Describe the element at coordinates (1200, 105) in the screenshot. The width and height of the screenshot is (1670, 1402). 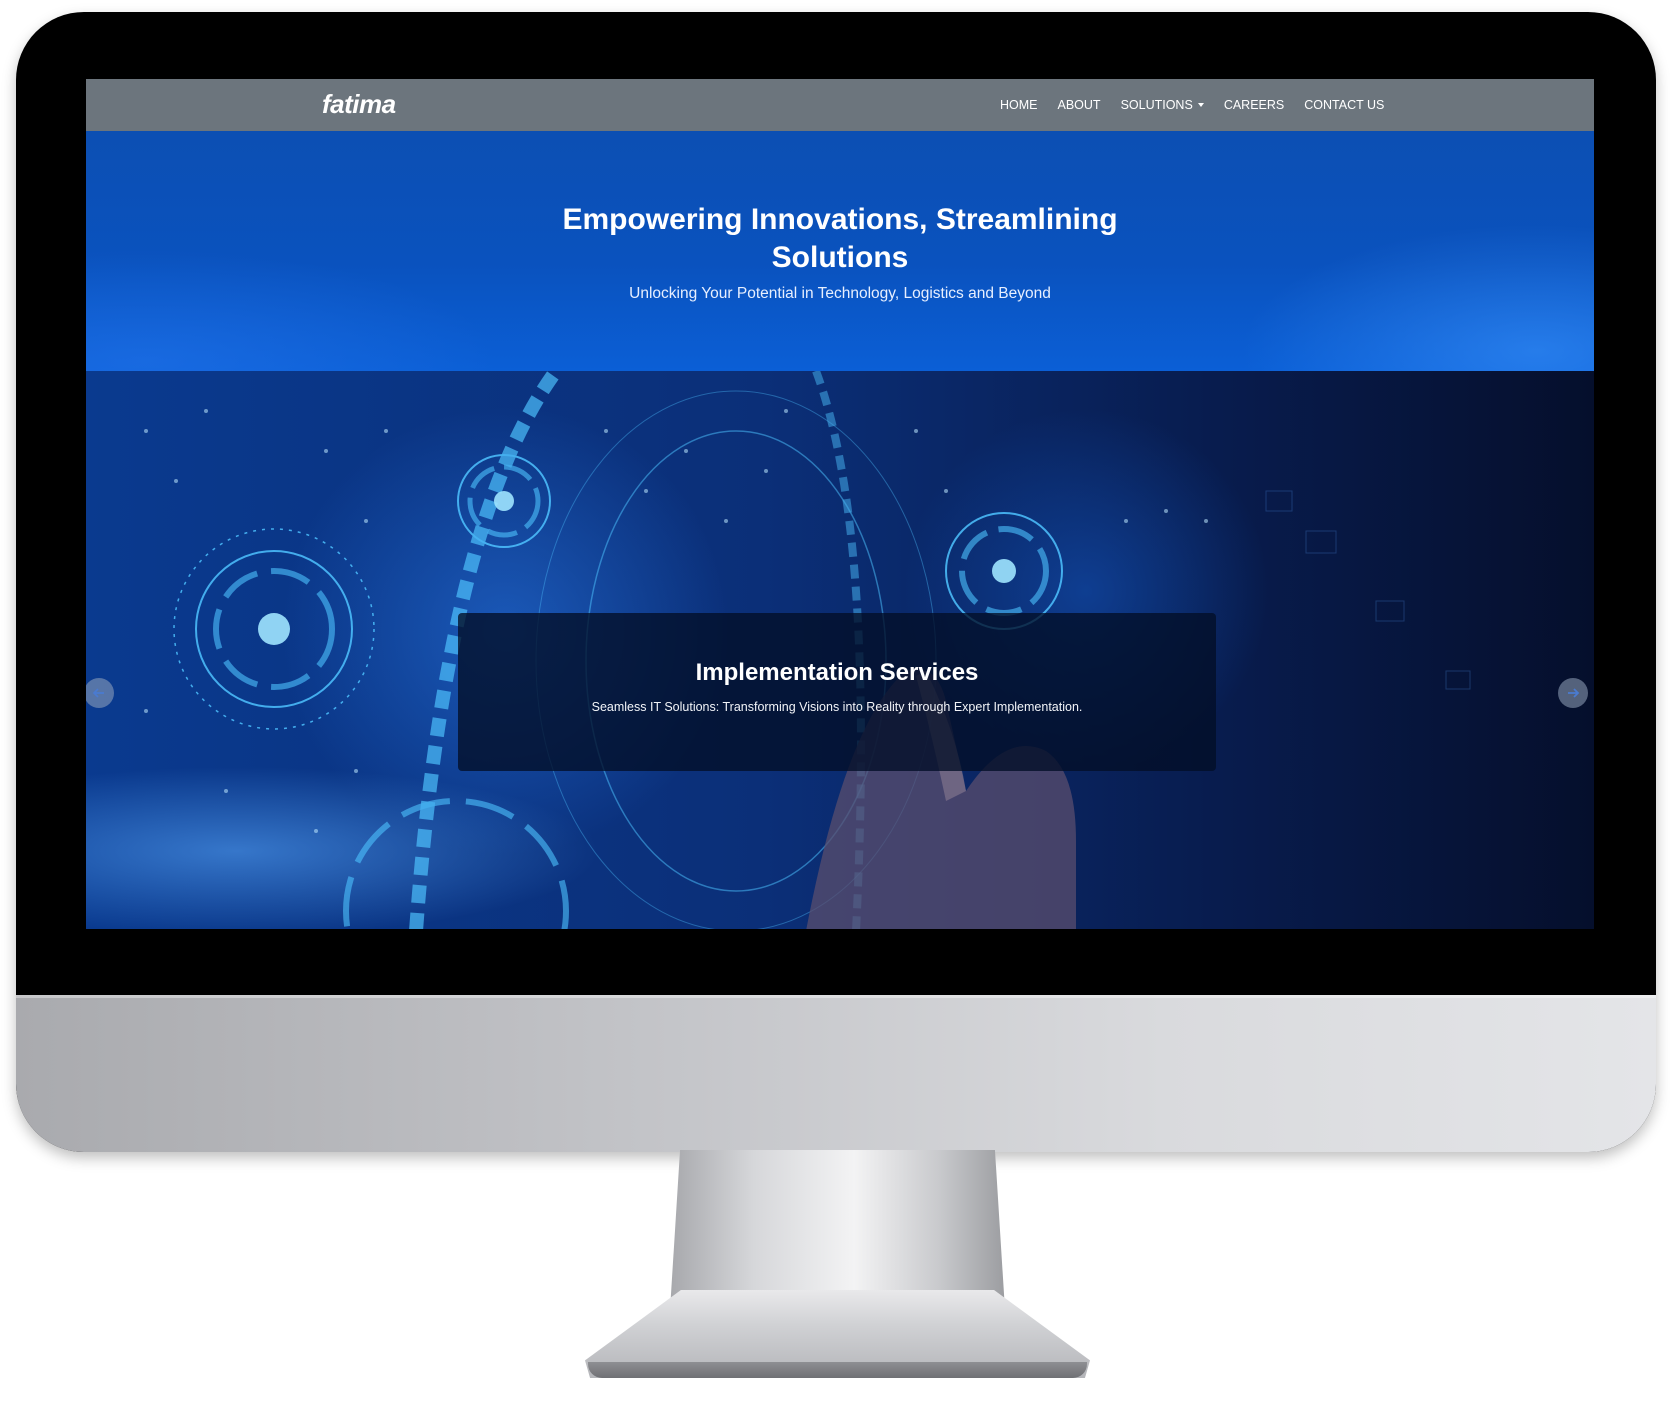
I see `caret-down-icon` at that location.